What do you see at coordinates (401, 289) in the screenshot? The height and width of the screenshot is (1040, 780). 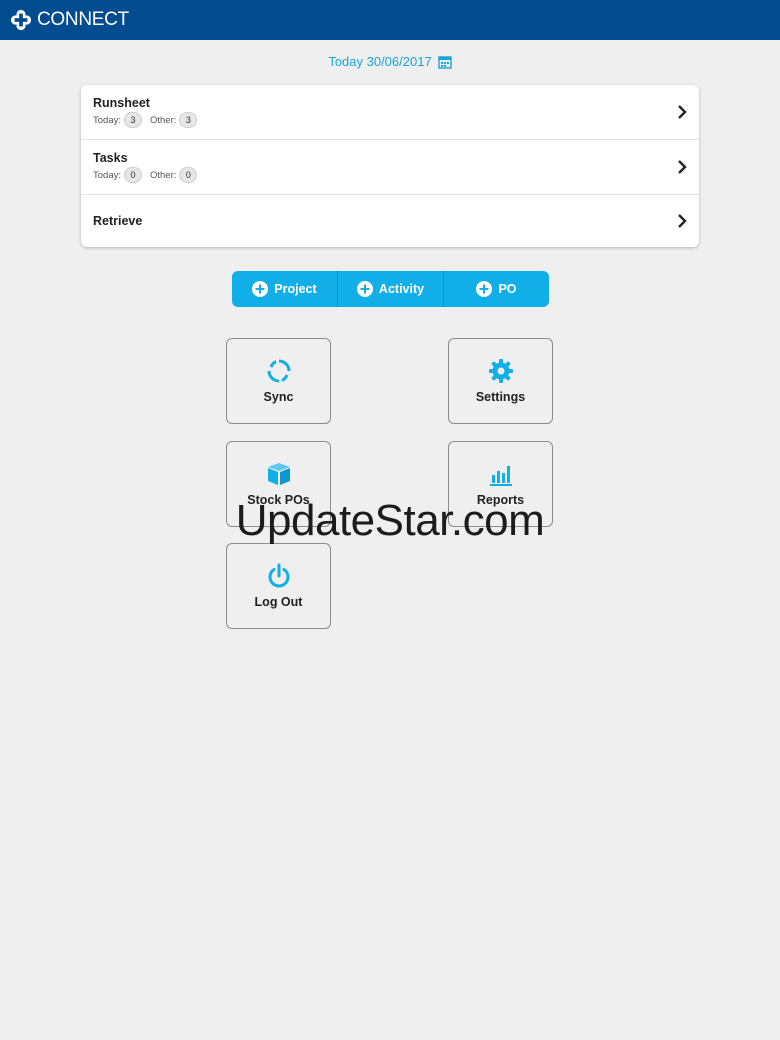 I see `add-activity-label: Activity` at bounding box center [401, 289].